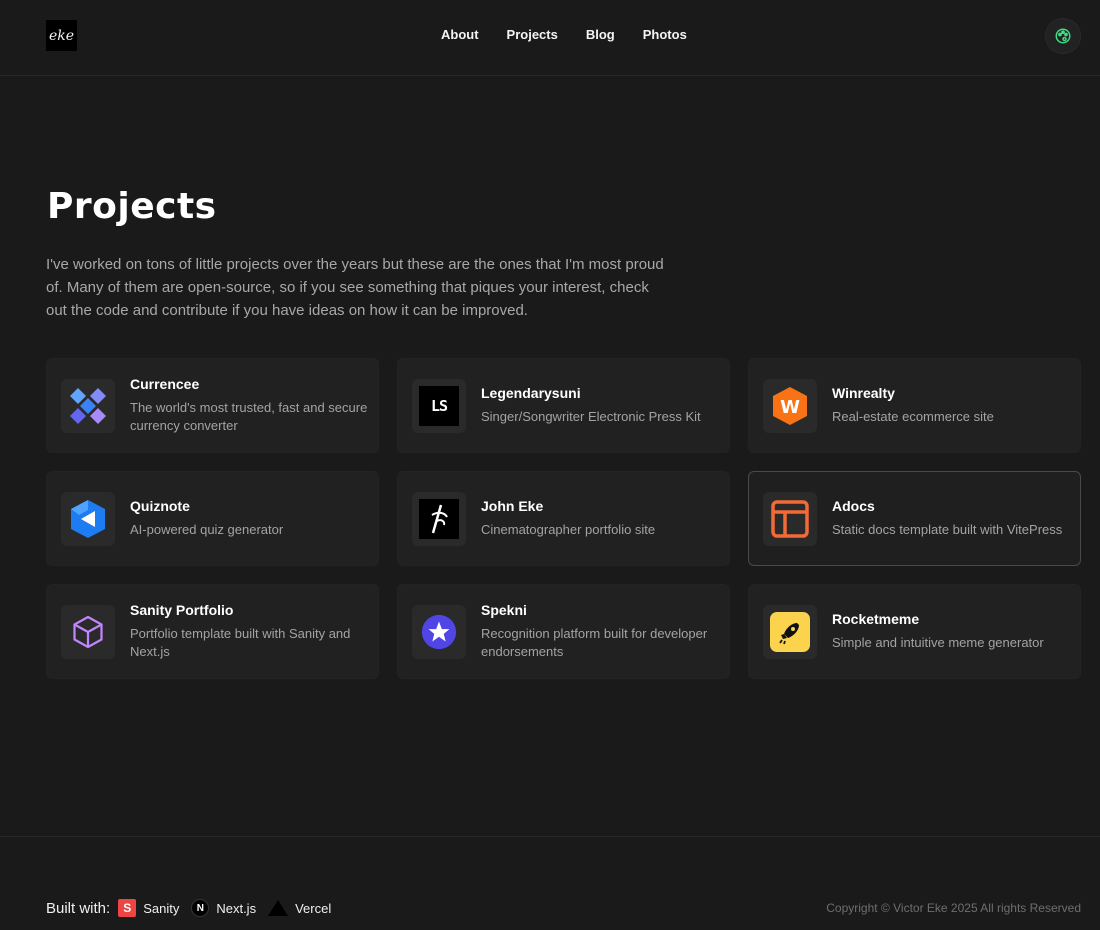  I want to click on nextjs-icon: N, so click(200, 908).